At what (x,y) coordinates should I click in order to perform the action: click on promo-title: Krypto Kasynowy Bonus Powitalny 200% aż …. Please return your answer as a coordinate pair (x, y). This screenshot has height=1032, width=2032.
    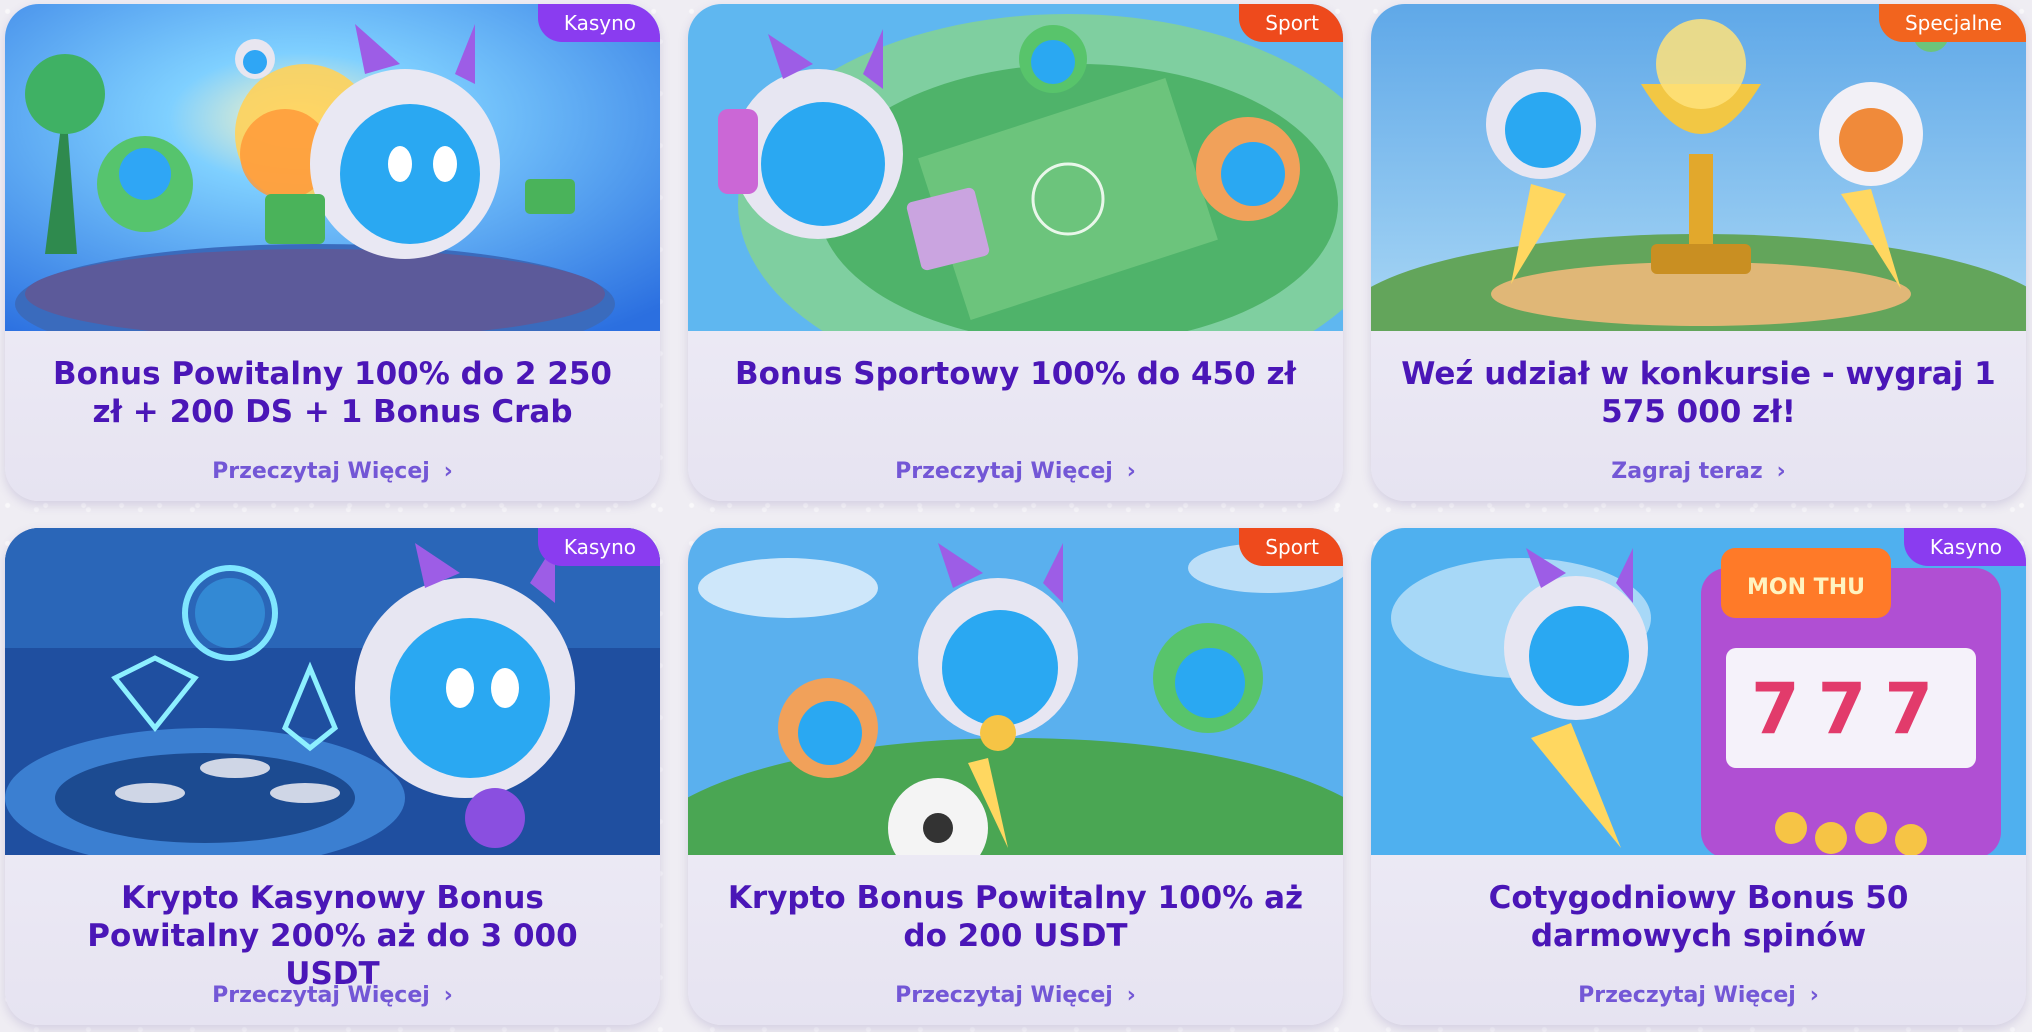
    Looking at the image, I should click on (332, 936).